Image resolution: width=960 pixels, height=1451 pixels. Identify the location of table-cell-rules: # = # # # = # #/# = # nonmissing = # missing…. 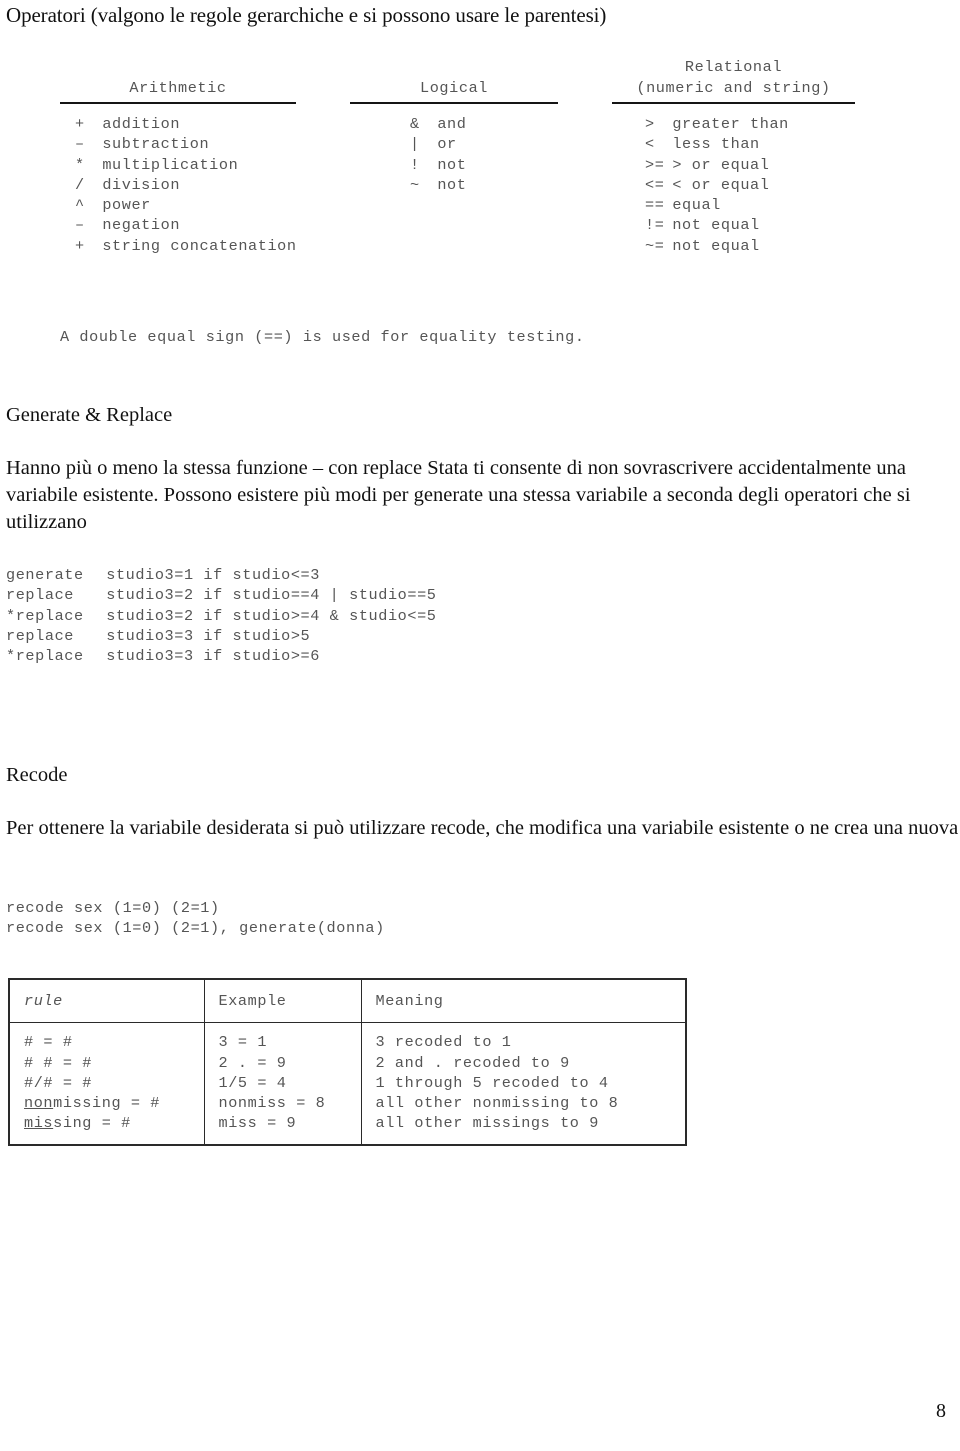
(106, 1084).